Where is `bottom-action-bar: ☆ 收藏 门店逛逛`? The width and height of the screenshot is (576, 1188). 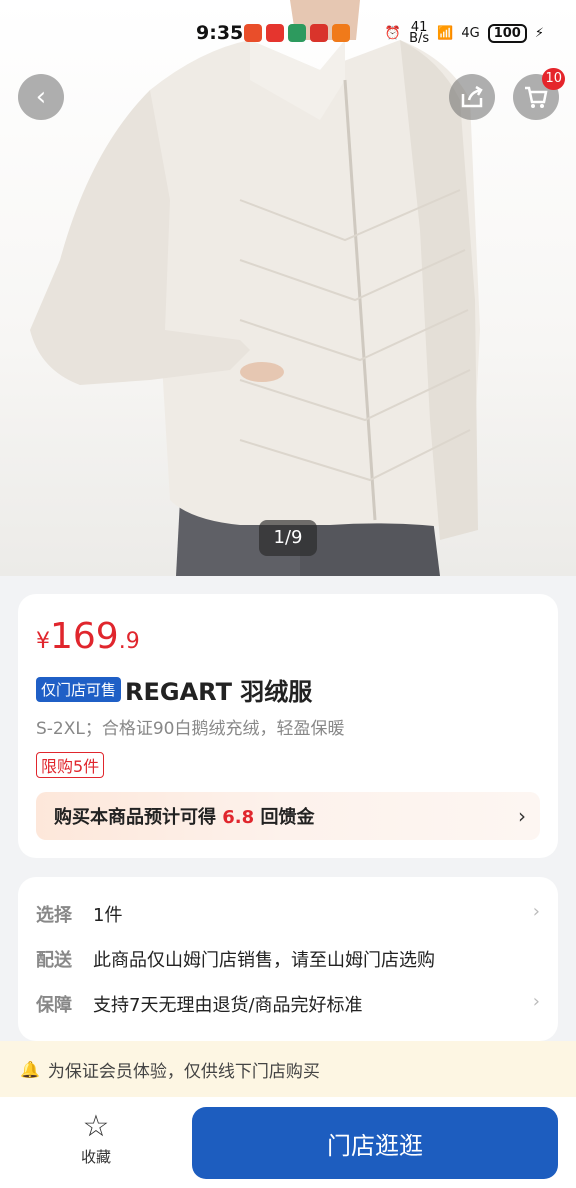 bottom-action-bar: ☆ 收藏 门店逛逛 is located at coordinates (288, 1142).